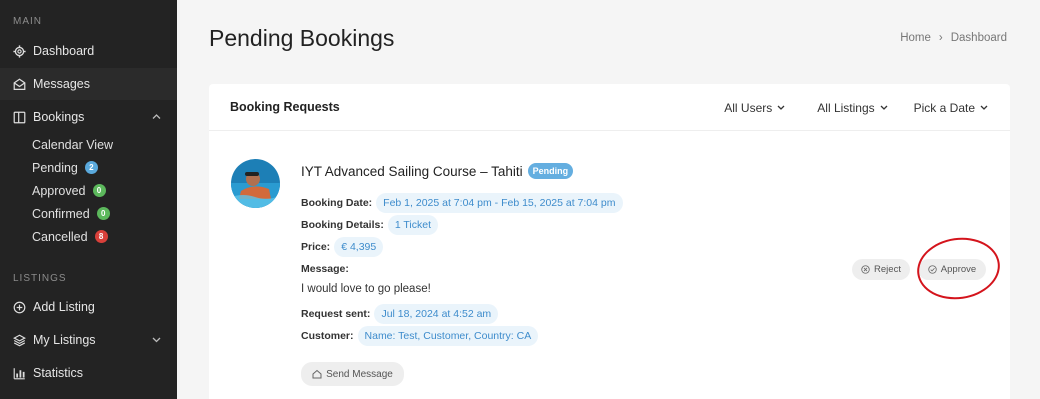 The width and height of the screenshot is (1040, 399). I want to click on filters: All Users All Listings Pick a Date, so click(867, 107).